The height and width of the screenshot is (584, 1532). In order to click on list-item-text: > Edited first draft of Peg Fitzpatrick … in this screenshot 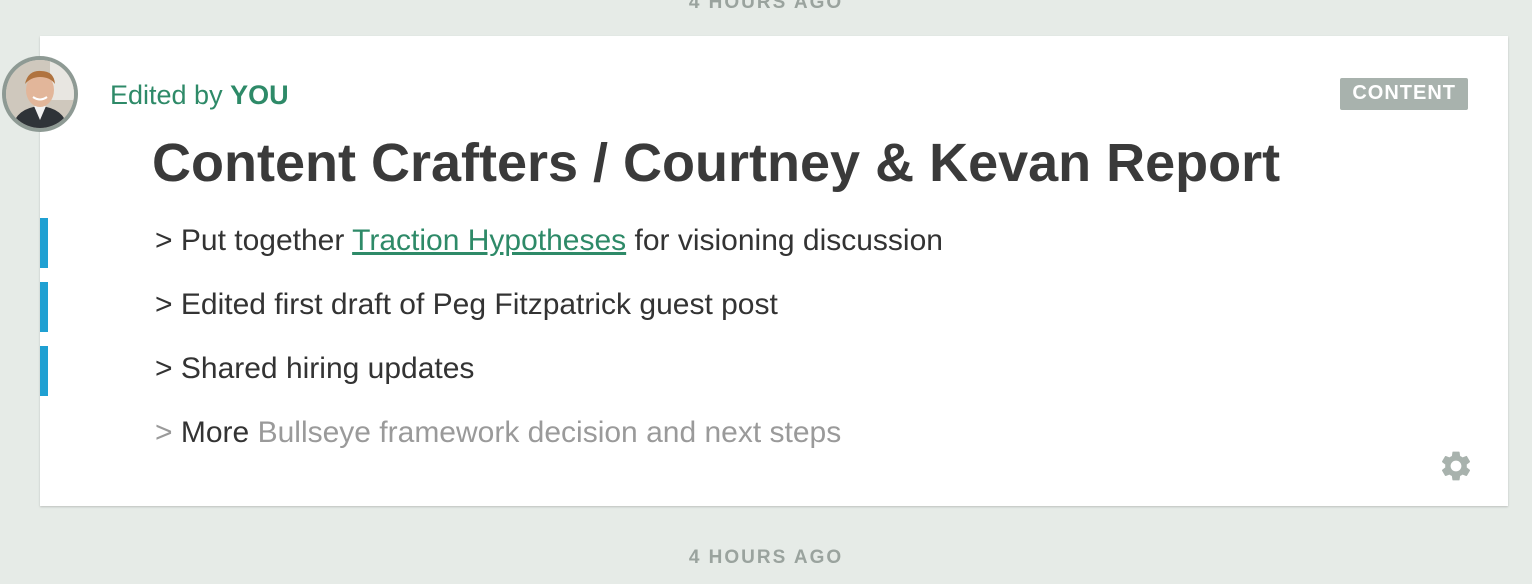, I will do `click(466, 305)`.